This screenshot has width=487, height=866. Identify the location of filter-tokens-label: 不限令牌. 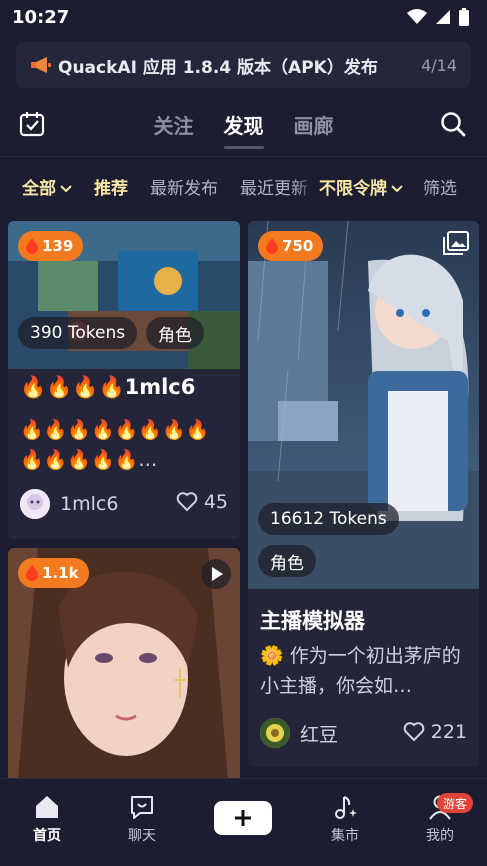
(353, 188).